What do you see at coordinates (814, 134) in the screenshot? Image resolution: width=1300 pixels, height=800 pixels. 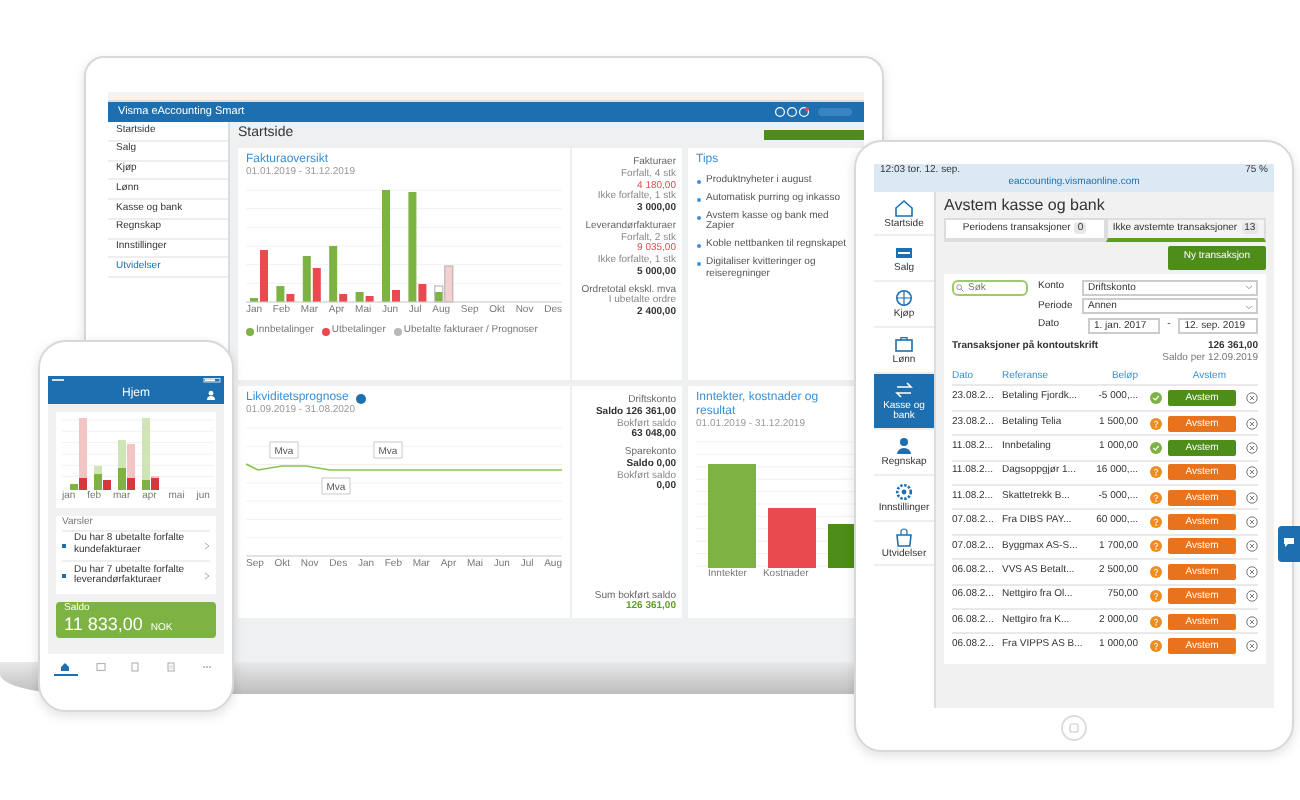 I see `create-button` at bounding box center [814, 134].